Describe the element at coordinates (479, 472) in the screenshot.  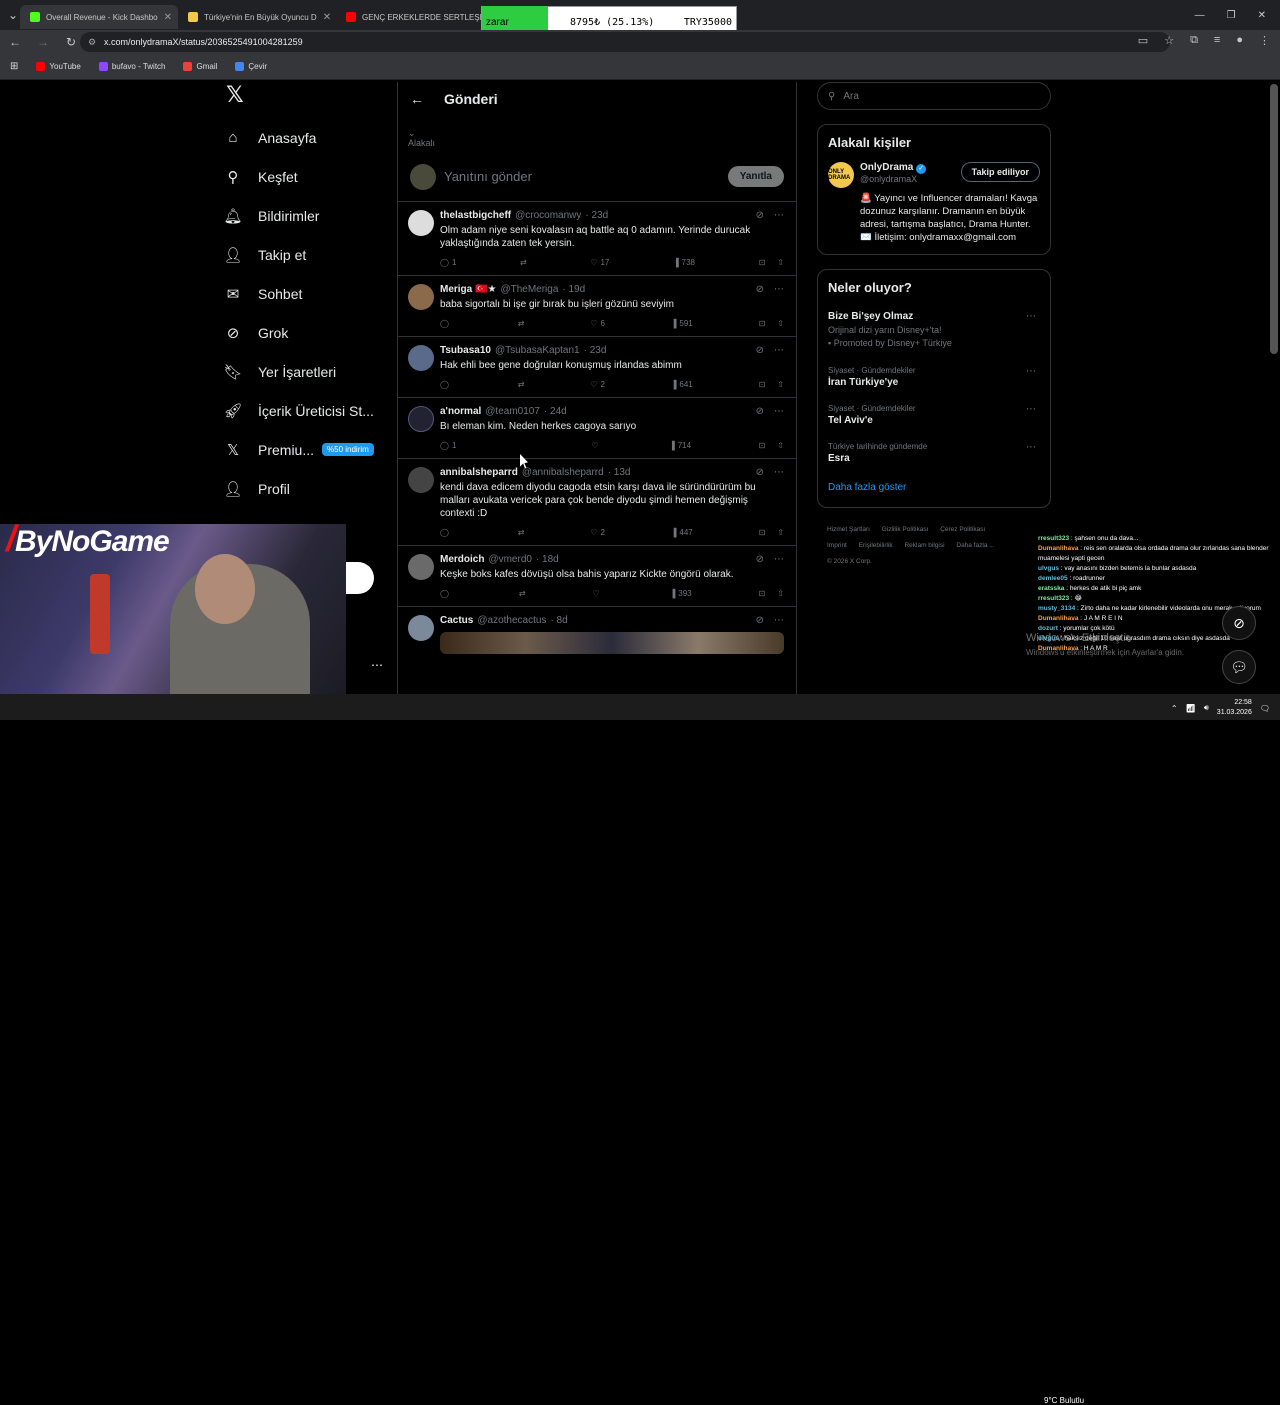
I see `author-name: annibalsheparrd` at that location.